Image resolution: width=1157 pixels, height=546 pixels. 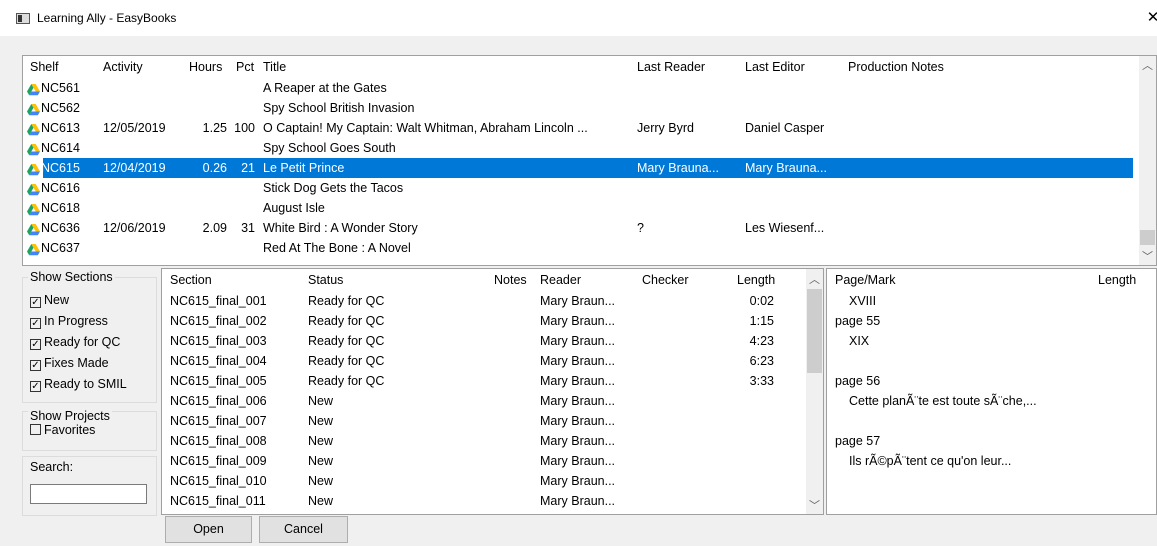 What do you see at coordinates (814, 391) in the screenshot?
I see `sections-scrollbar: ︿ ﹀` at bounding box center [814, 391].